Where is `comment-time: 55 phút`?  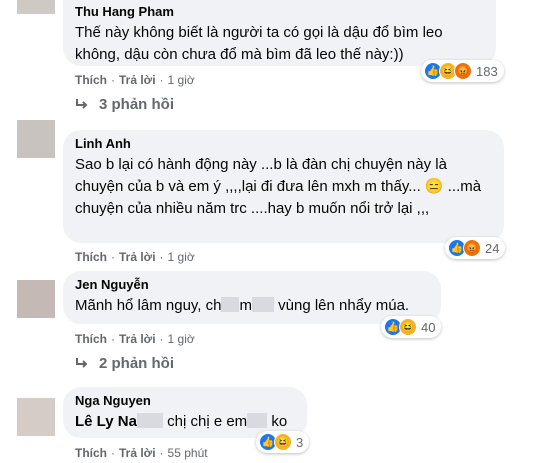
comment-time: 55 phút is located at coordinates (188, 453).